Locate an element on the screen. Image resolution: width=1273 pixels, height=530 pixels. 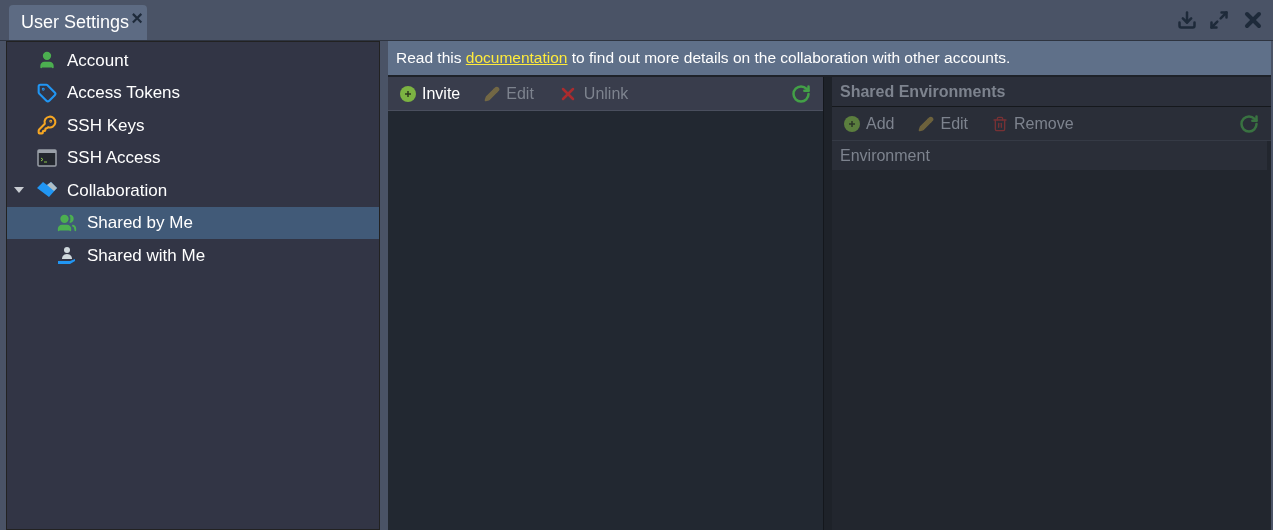
terminal-icon is located at coordinates (47, 157).